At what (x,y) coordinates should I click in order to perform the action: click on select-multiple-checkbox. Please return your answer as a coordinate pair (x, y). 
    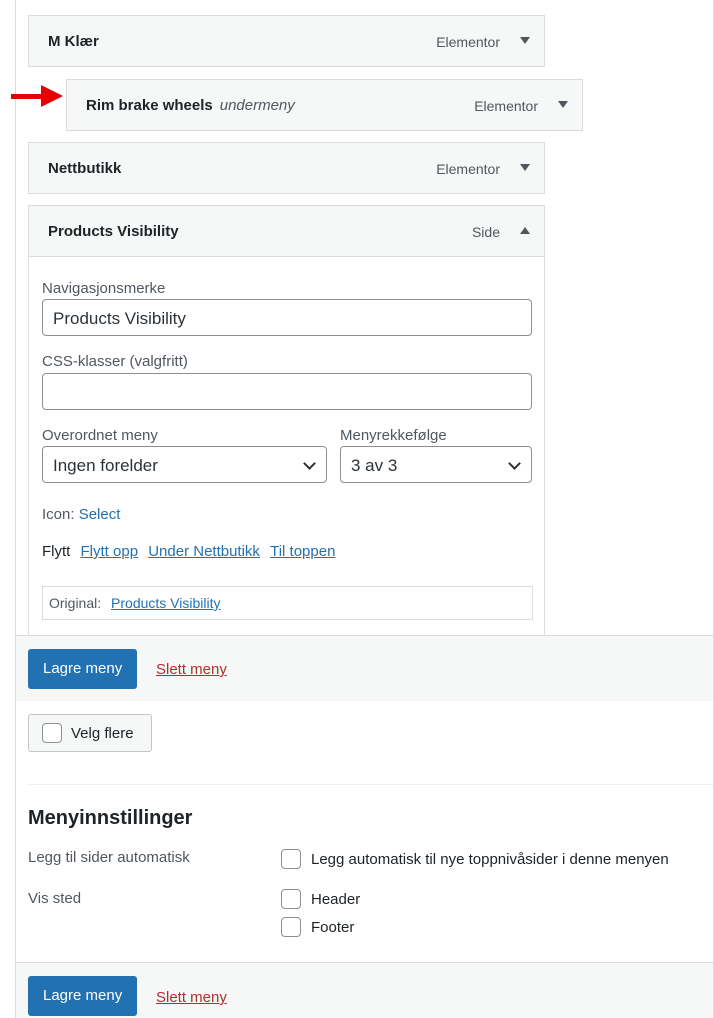
    Looking at the image, I should click on (52, 733).